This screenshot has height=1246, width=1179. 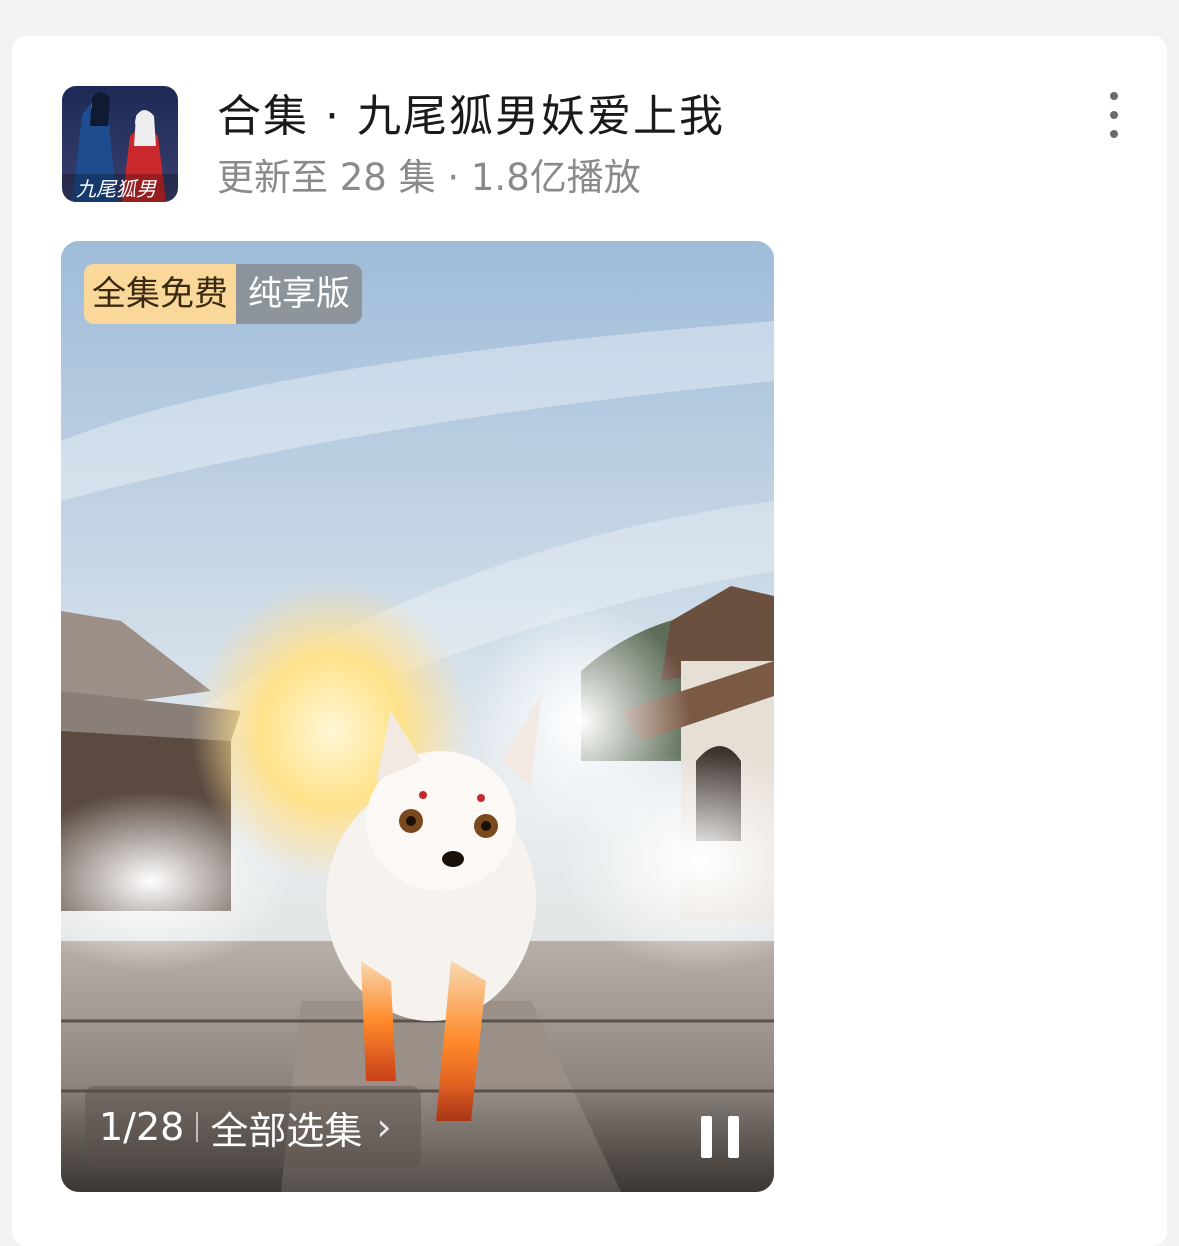 What do you see at coordinates (1114, 96) in the screenshot?
I see `more-vertical-icon` at bounding box center [1114, 96].